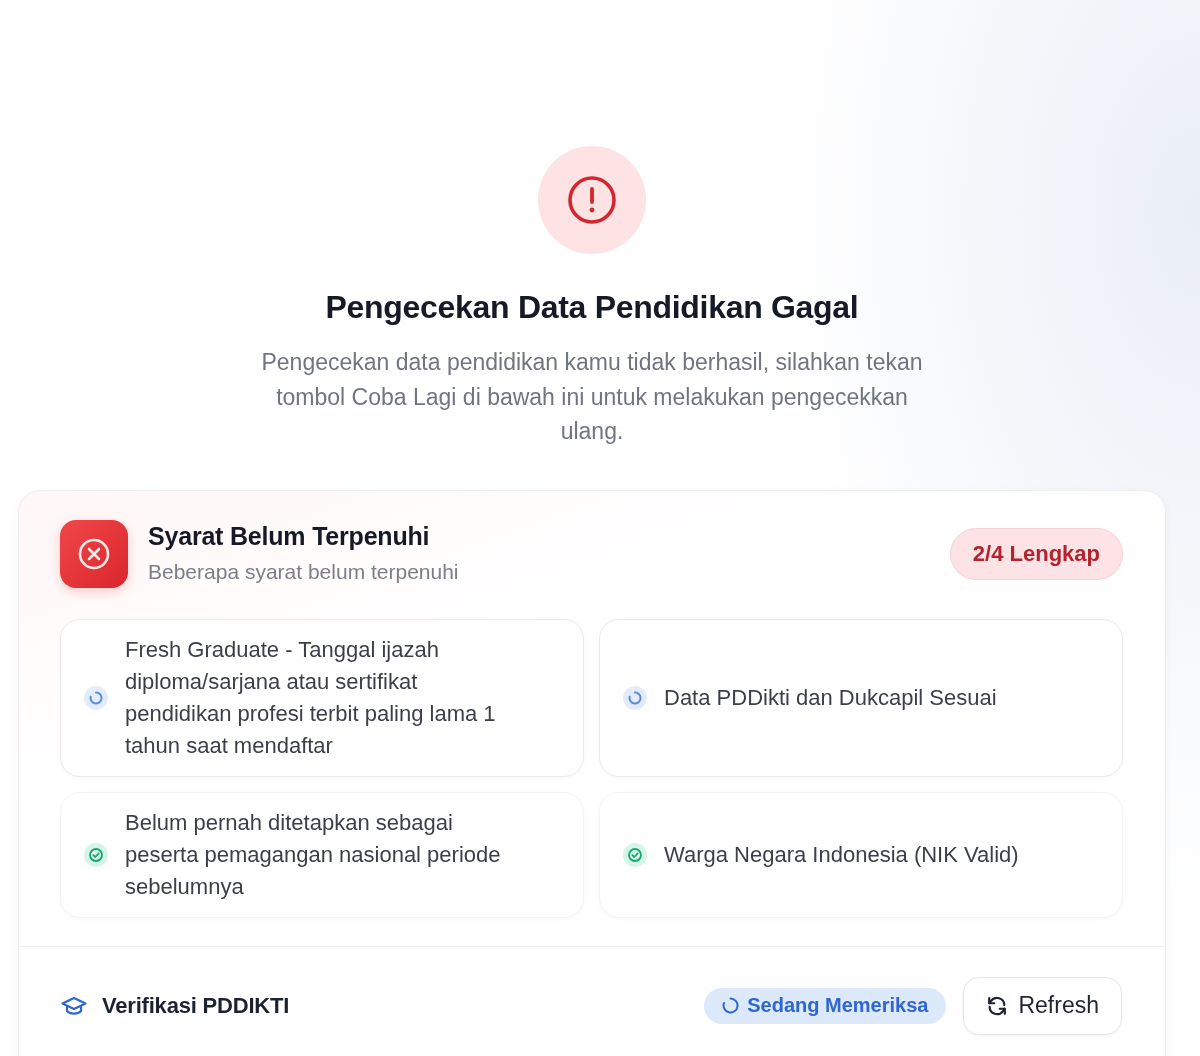  Describe the element at coordinates (838, 1005) in the screenshot. I see `status-text: Sedang Memeriksa` at that location.